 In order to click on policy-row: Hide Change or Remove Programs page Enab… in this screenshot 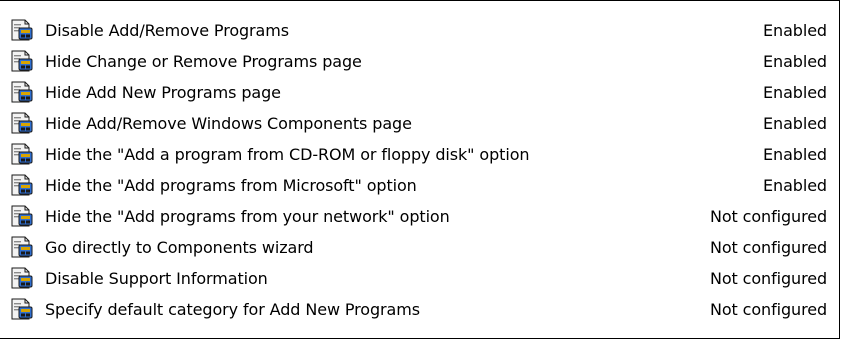, I will do `click(422, 61)`.